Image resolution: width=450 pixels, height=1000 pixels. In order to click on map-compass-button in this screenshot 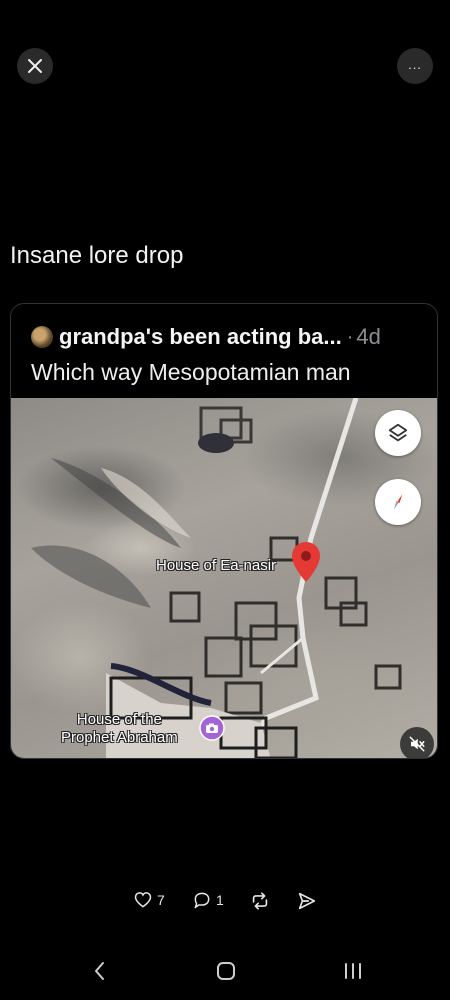, I will do `click(398, 502)`.